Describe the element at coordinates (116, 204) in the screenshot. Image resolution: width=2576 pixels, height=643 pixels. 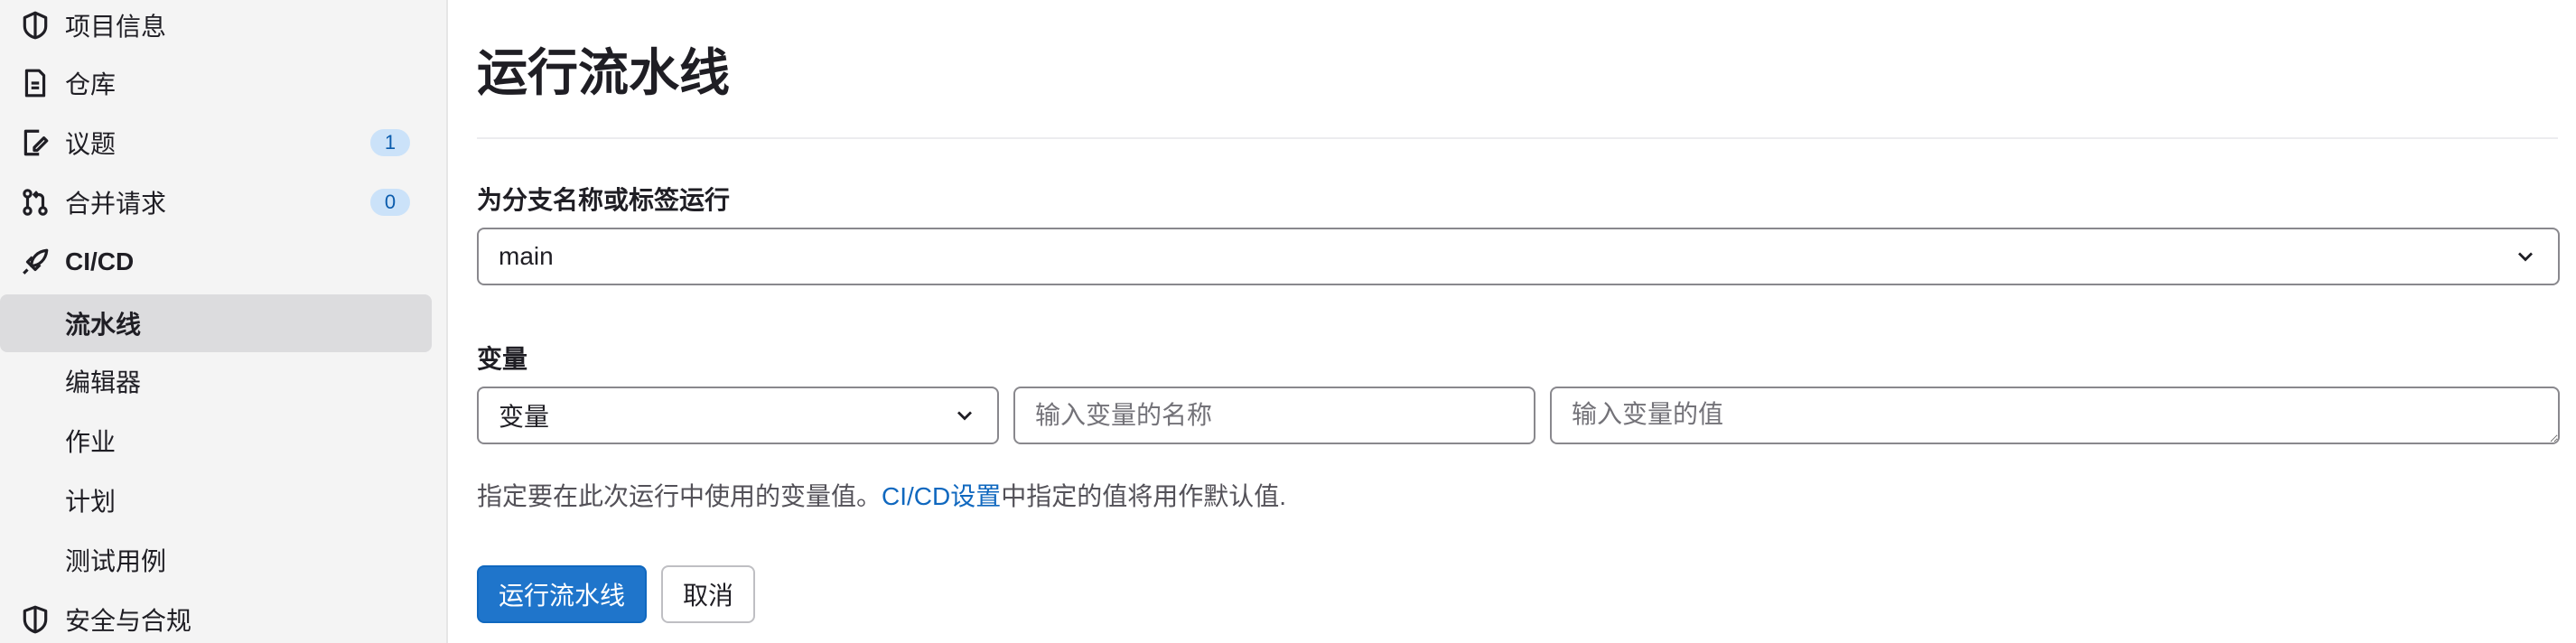
I see `sidebar-item-label: 合并请求` at that location.